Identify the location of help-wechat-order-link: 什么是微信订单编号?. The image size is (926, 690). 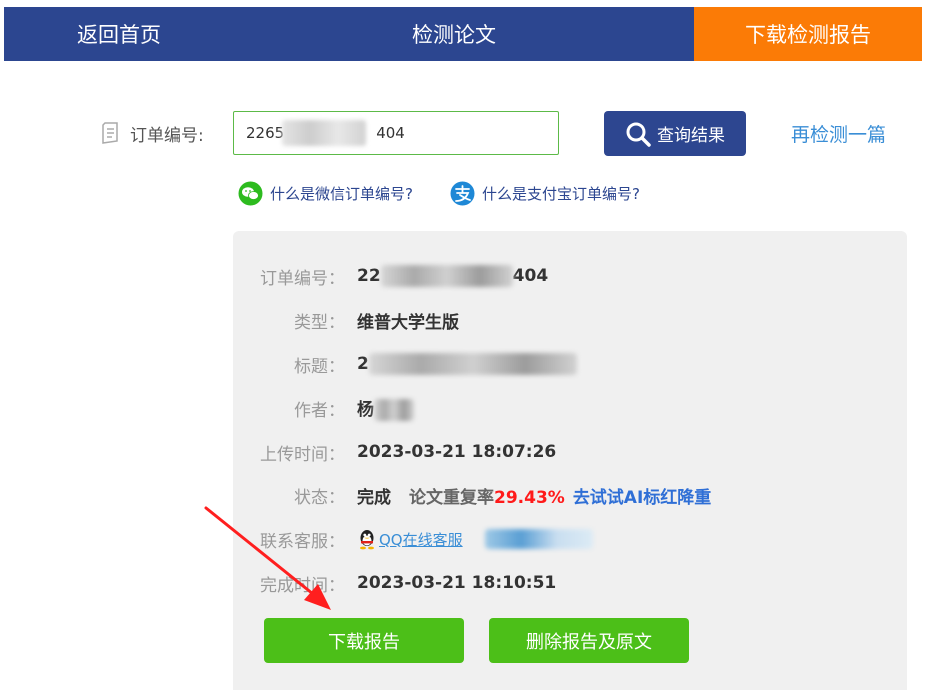
(325, 193).